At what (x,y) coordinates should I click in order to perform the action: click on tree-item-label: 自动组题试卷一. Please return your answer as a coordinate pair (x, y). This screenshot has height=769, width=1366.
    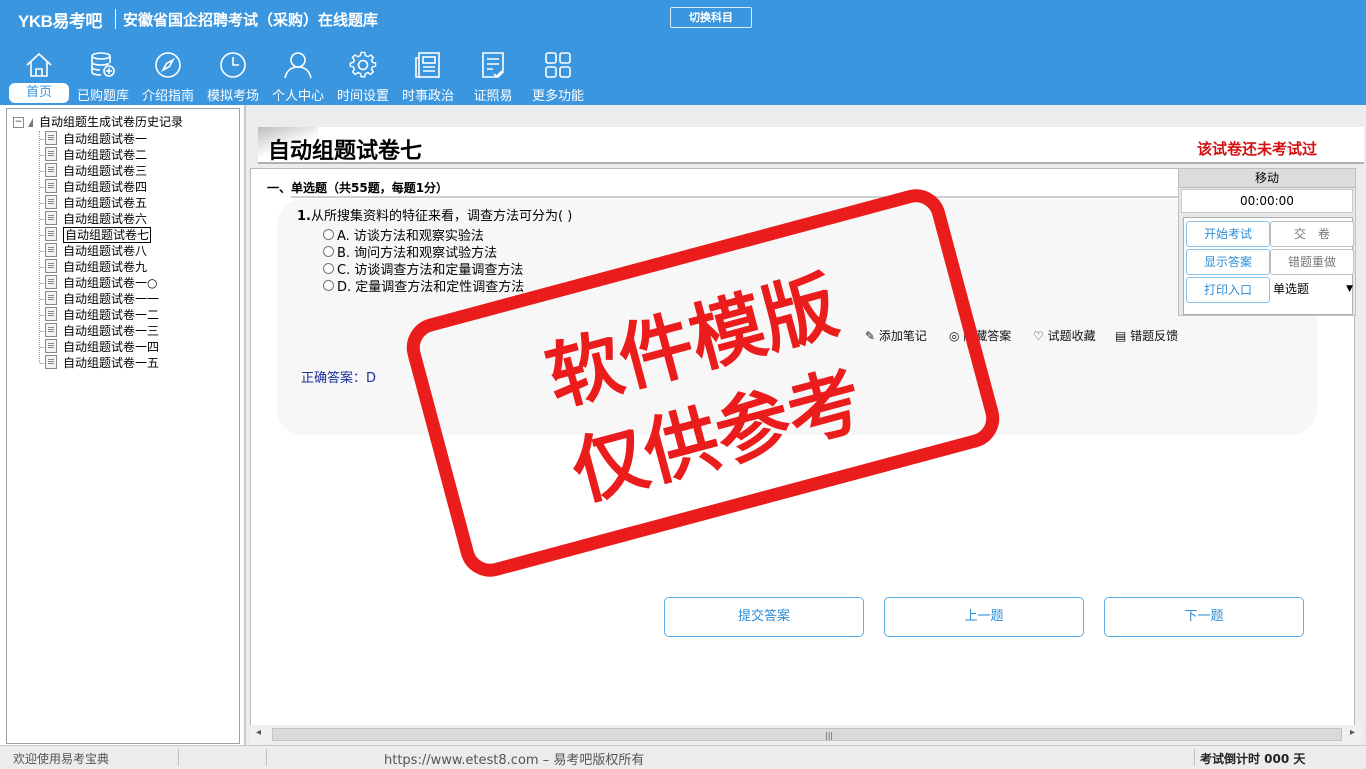
    Looking at the image, I should click on (105, 139).